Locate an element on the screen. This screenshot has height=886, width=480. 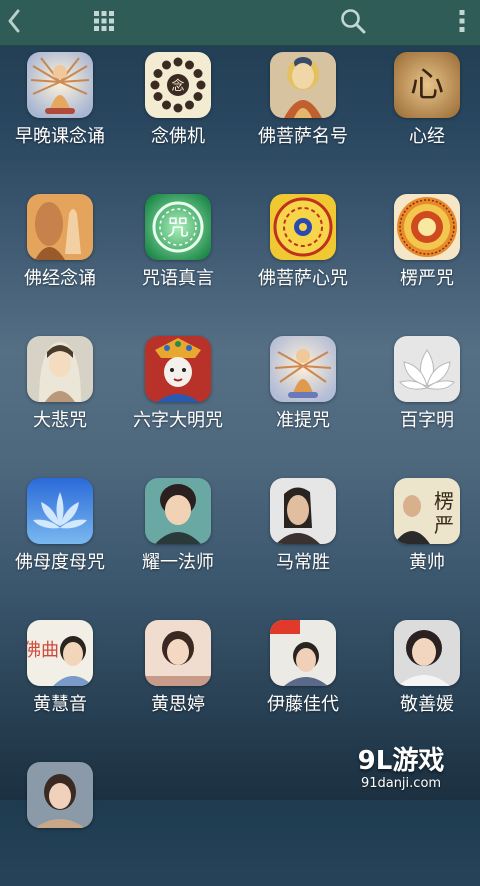
app-item-buddha-chant-machine: 念 念佛机 is located at coordinates (178, 111).